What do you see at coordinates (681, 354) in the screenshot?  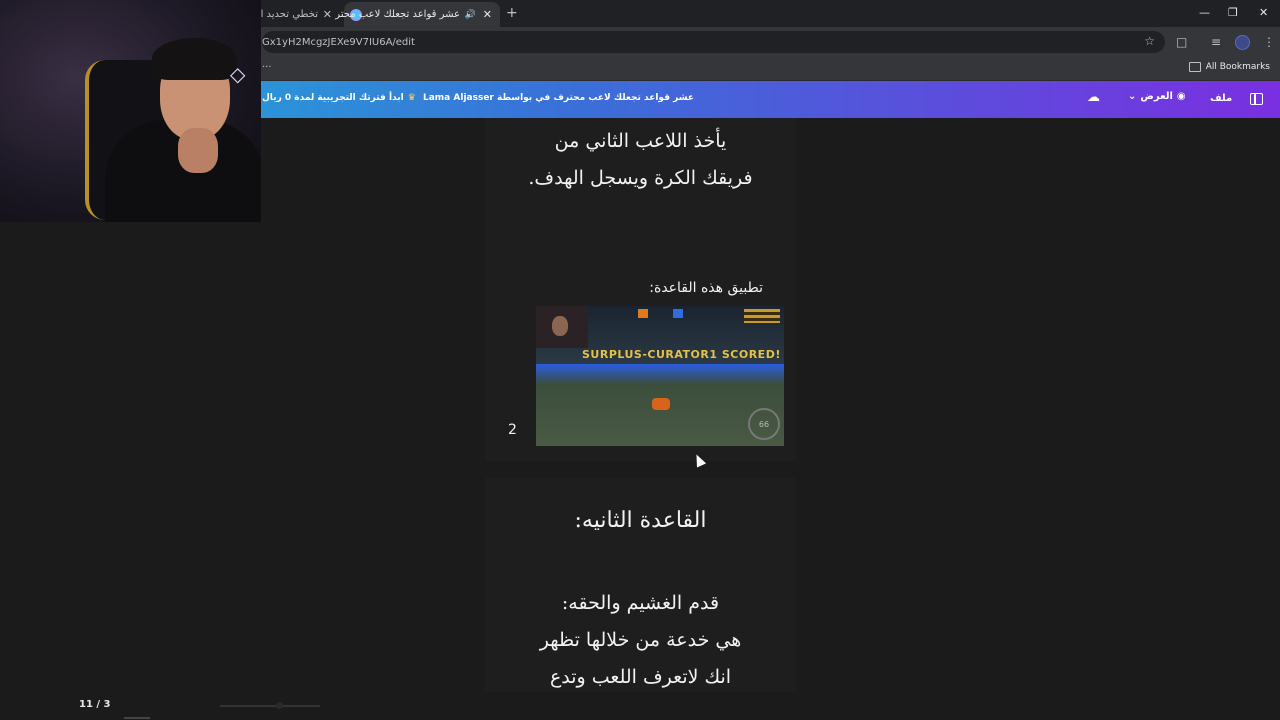 I see `goal-scored-text: SURPLUS-CURATOR1 SCORED!` at bounding box center [681, 354].